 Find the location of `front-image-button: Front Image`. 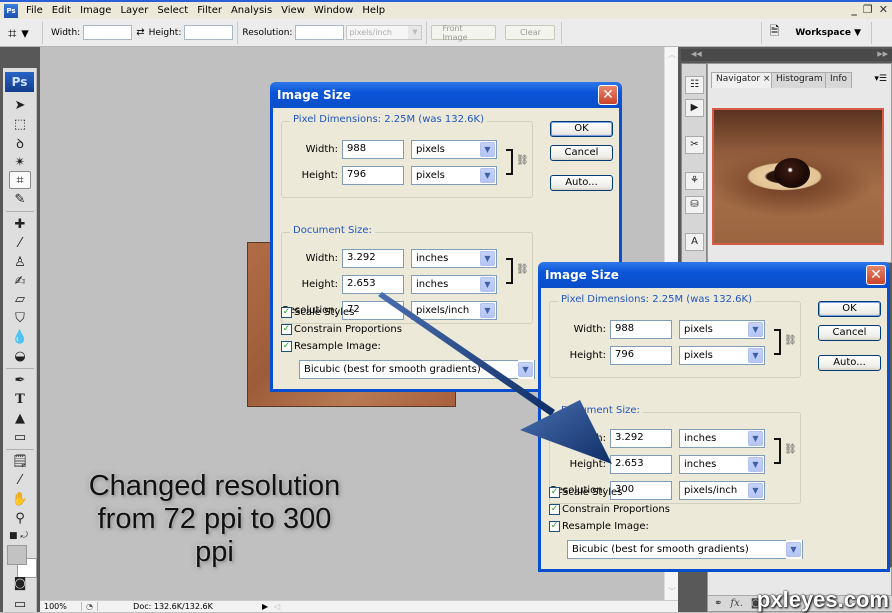

front-image-button: Front Image is located at coordinates (464, 33).